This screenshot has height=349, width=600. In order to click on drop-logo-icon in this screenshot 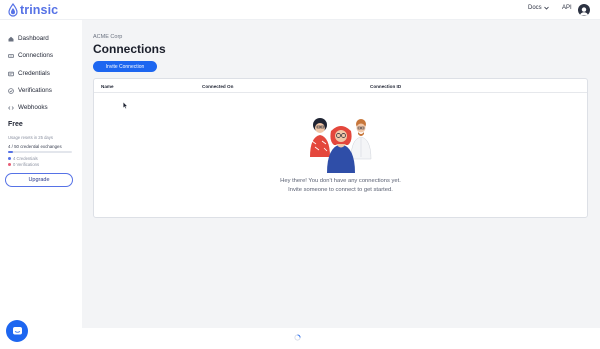, I will do `click(13, 10)`.